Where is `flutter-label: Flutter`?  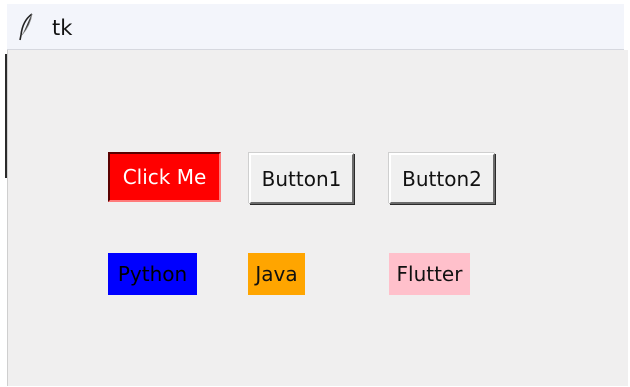
flutter-label: Flutter is located at coordinates (429, 274).